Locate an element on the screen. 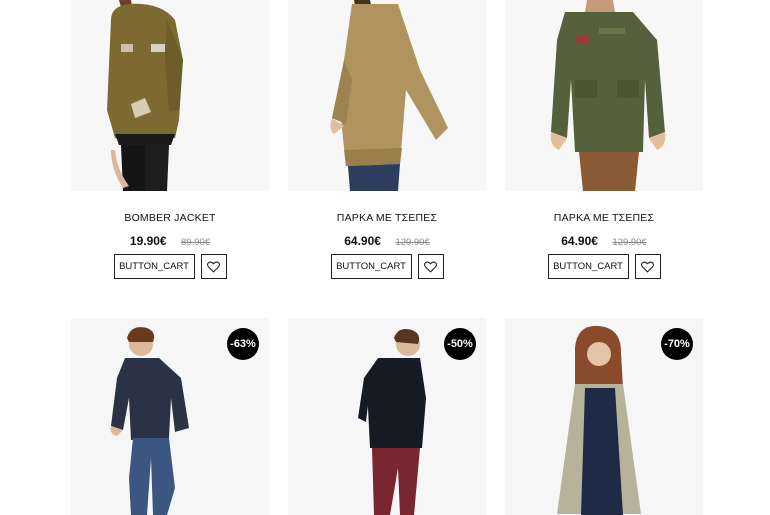 Image resolution: width=770 pixels, height=515 pixels. product-image: -70% is located at coordinates (604, 416).